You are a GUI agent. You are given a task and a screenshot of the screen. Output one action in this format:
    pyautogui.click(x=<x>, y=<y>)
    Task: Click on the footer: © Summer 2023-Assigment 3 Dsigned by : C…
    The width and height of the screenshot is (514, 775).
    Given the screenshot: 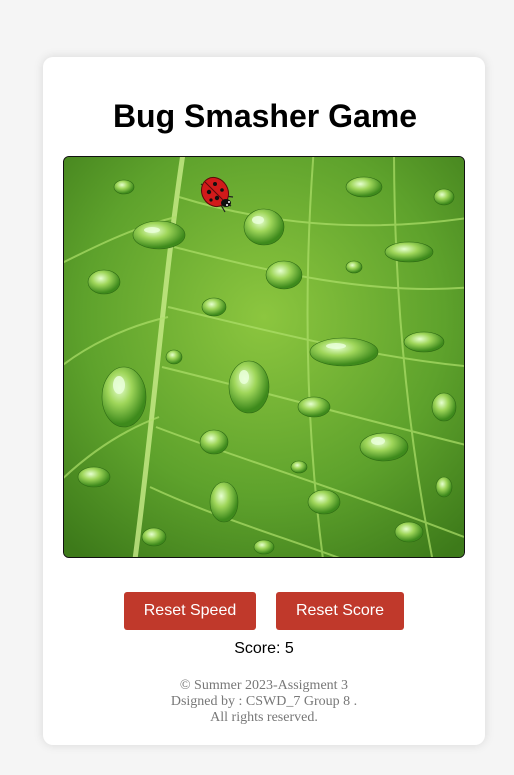 What is the action you would take?
    pyautogui.click(x=257, y=702)
    